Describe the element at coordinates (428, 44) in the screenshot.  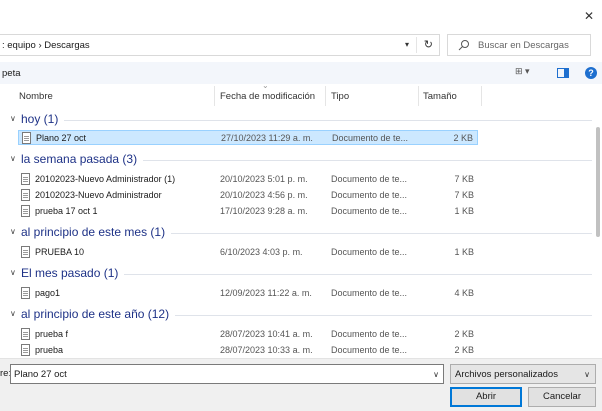
I see `refresh-icon: ↻` at that location.